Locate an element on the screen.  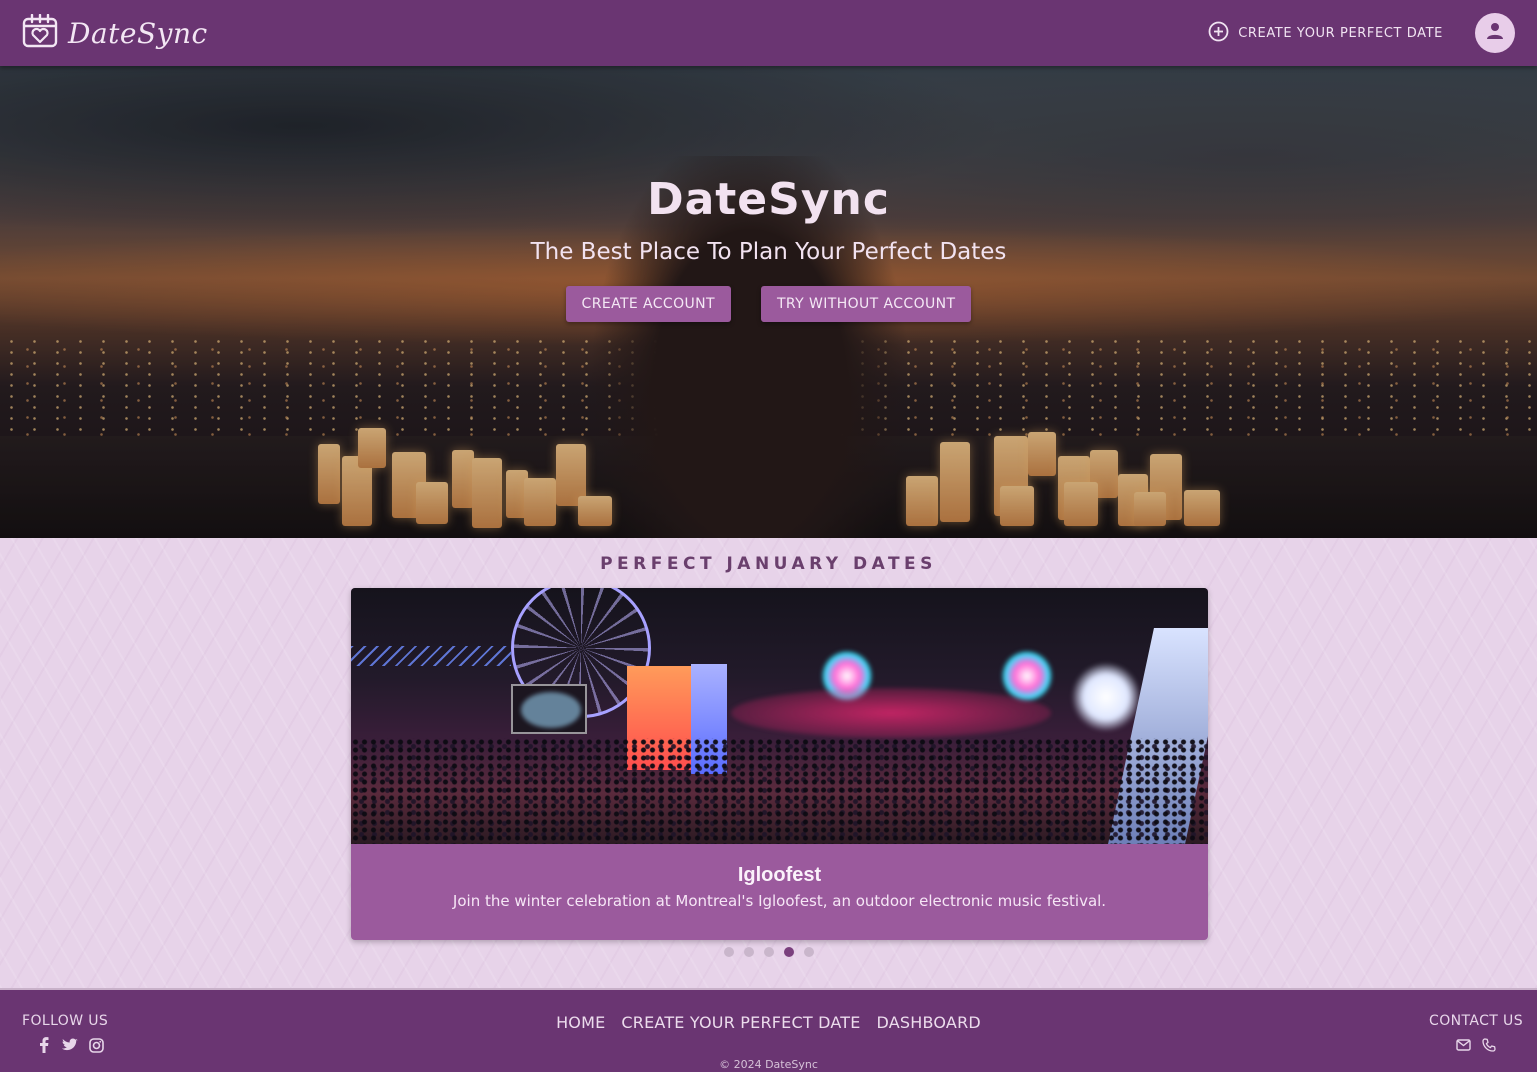
create-date-nav-button: CREATE YOUR PERFECT DATE is located at coordinates (1325, 33).